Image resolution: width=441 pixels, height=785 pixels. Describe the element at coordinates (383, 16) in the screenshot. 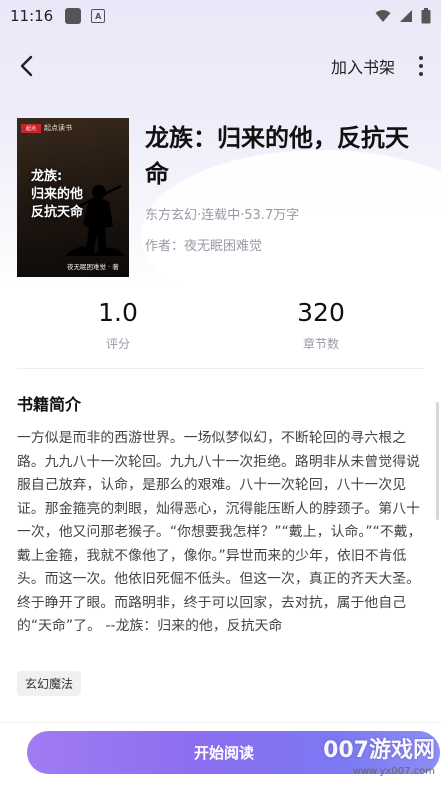

I see `wifi-icon` at that location.